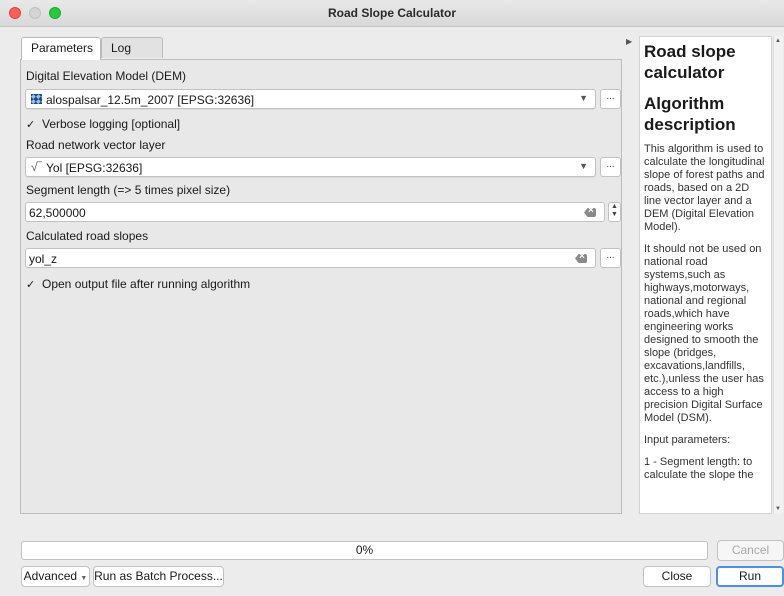 The height and width of the screenshot is (596, 784). I want to click on segment-length-value: 62,500000, so click(57, 213).